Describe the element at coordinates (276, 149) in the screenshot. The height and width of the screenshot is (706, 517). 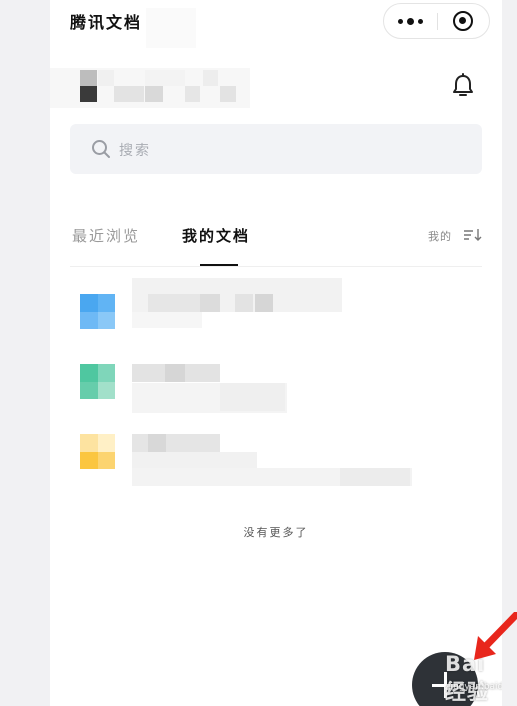
I see `search-input: 搜索` at that location.